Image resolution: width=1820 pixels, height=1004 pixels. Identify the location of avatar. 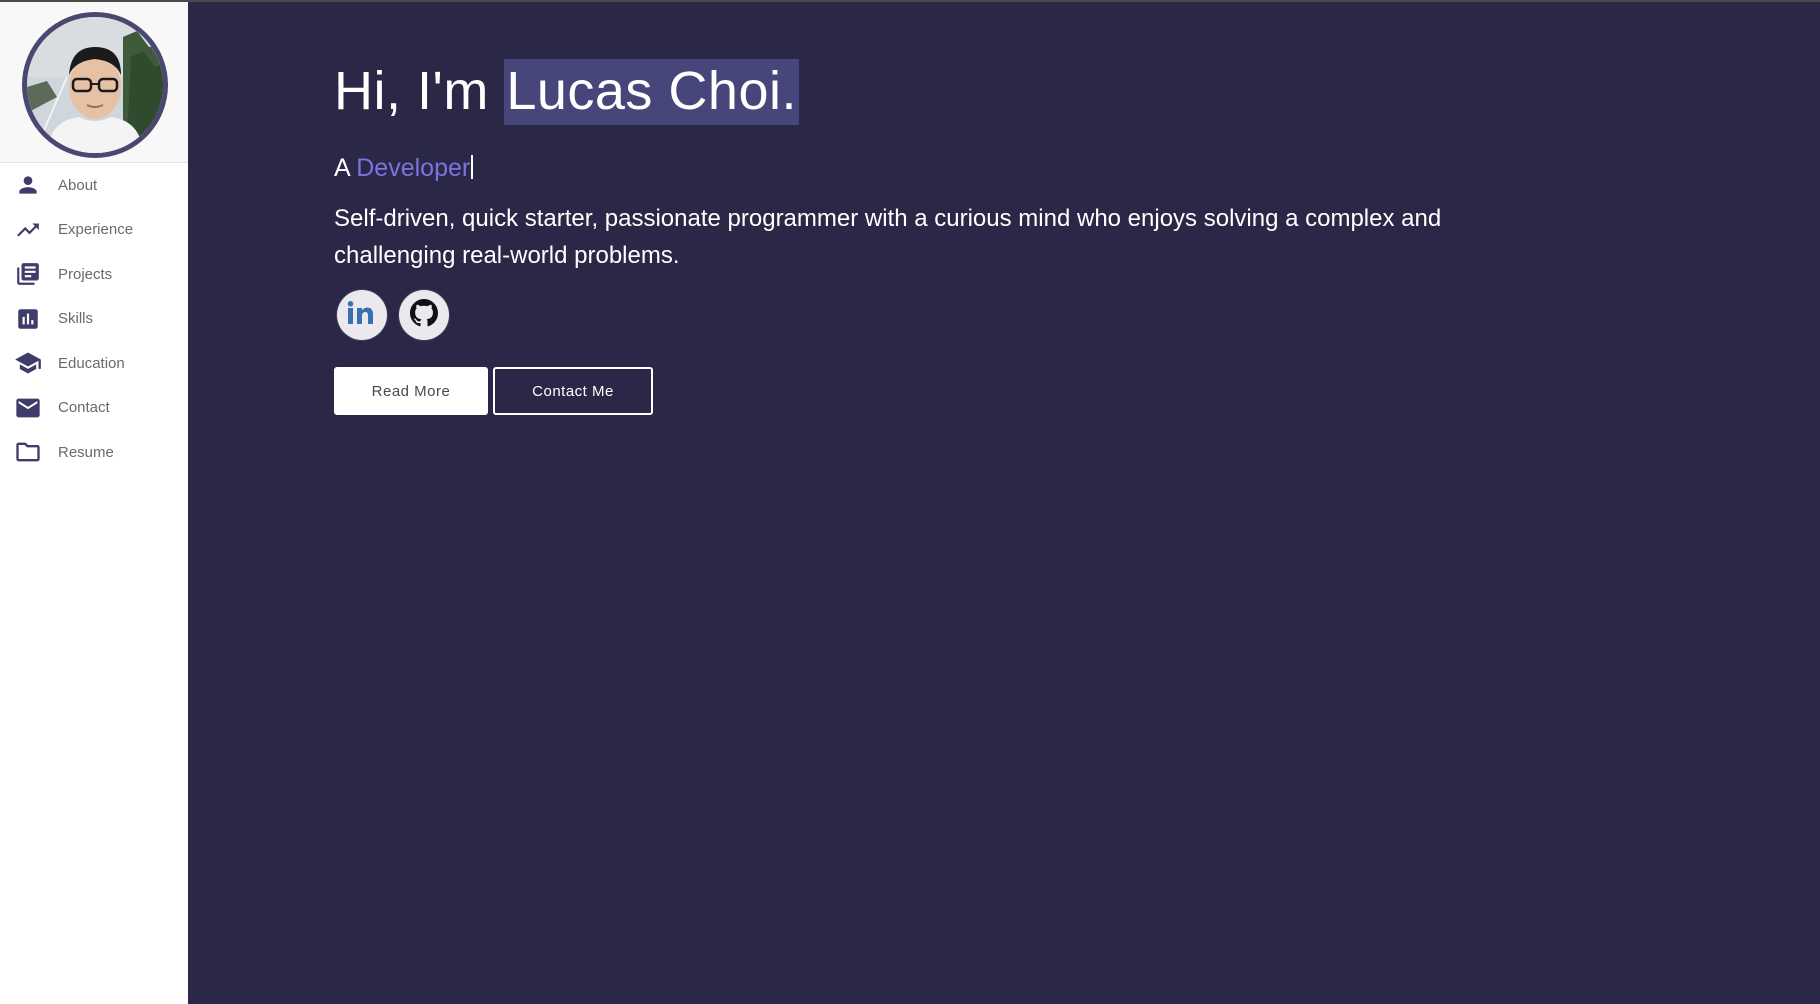
(95, 85).